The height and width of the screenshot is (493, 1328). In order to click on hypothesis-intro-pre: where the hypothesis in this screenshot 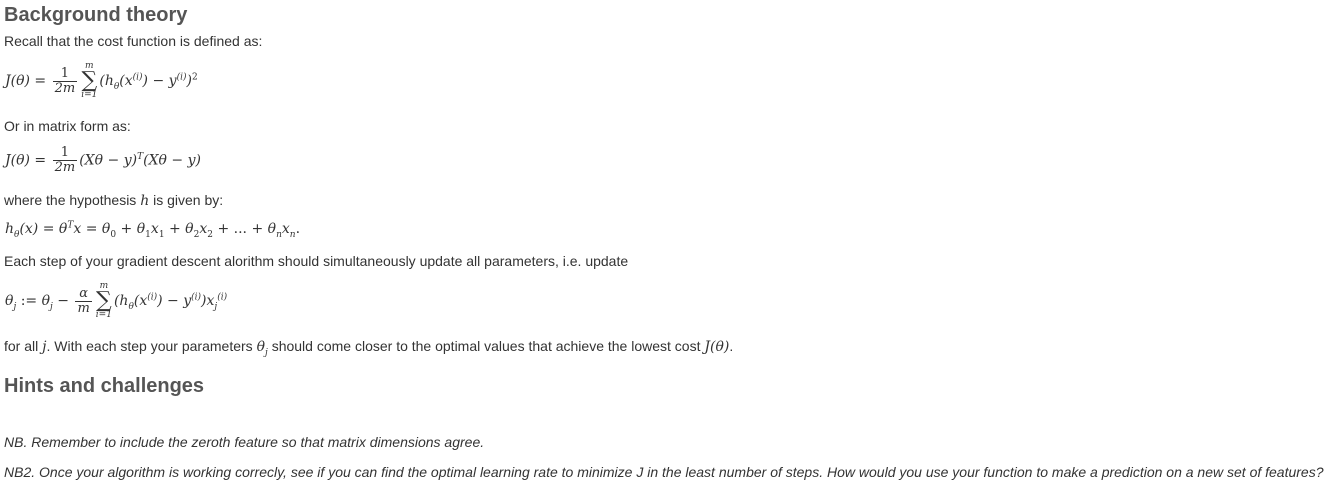, I will do `click(70, 200)`.